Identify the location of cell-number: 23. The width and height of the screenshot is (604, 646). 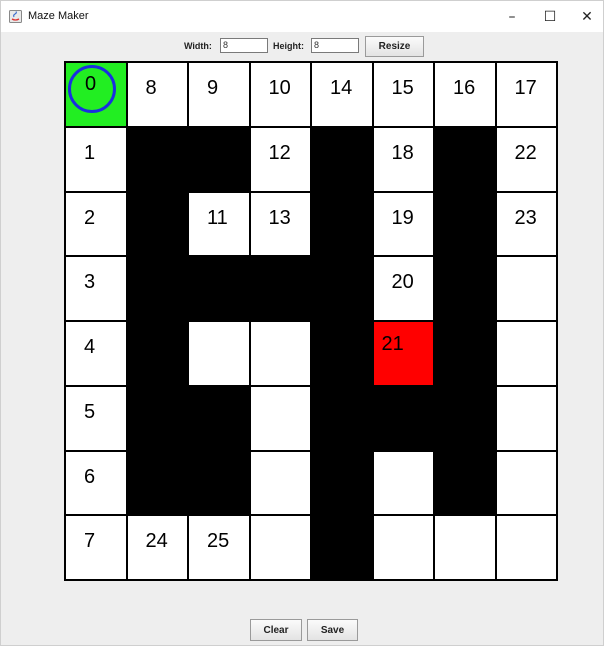
(525, 217).